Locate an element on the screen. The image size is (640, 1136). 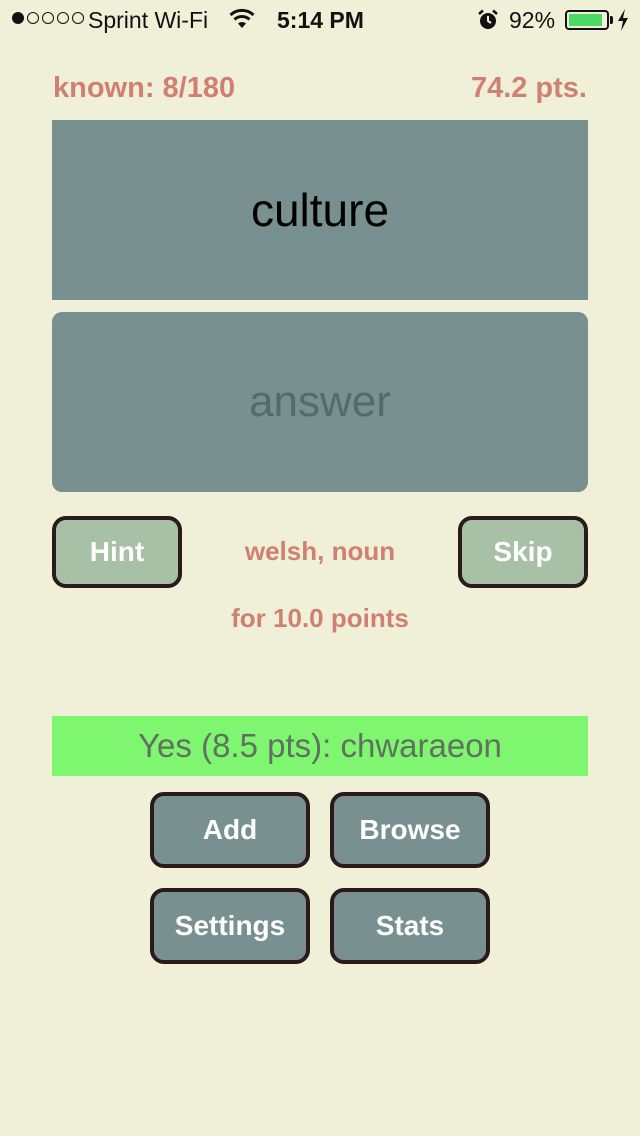
points-worth: for 10.0 points is located at coordinates (320, 618).